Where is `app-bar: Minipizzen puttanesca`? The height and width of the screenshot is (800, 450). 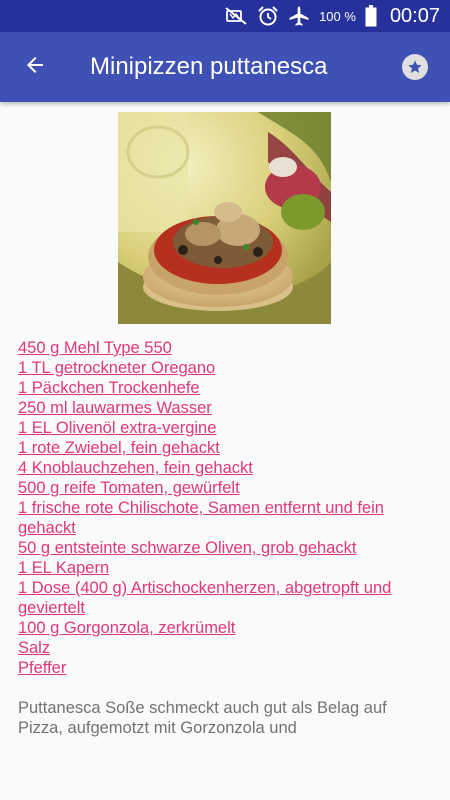 app-bar: Minipizzen puttanesca is located at coordinates (225, 67).